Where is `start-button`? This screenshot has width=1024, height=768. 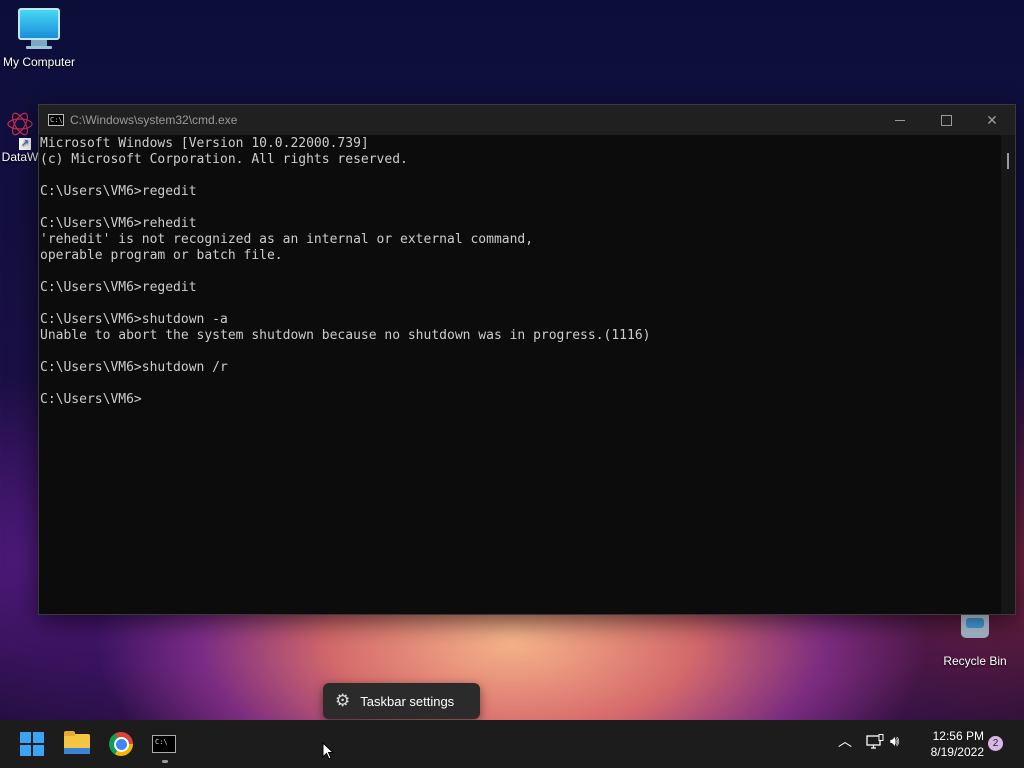
start-button is located at coordinates (32, 744).